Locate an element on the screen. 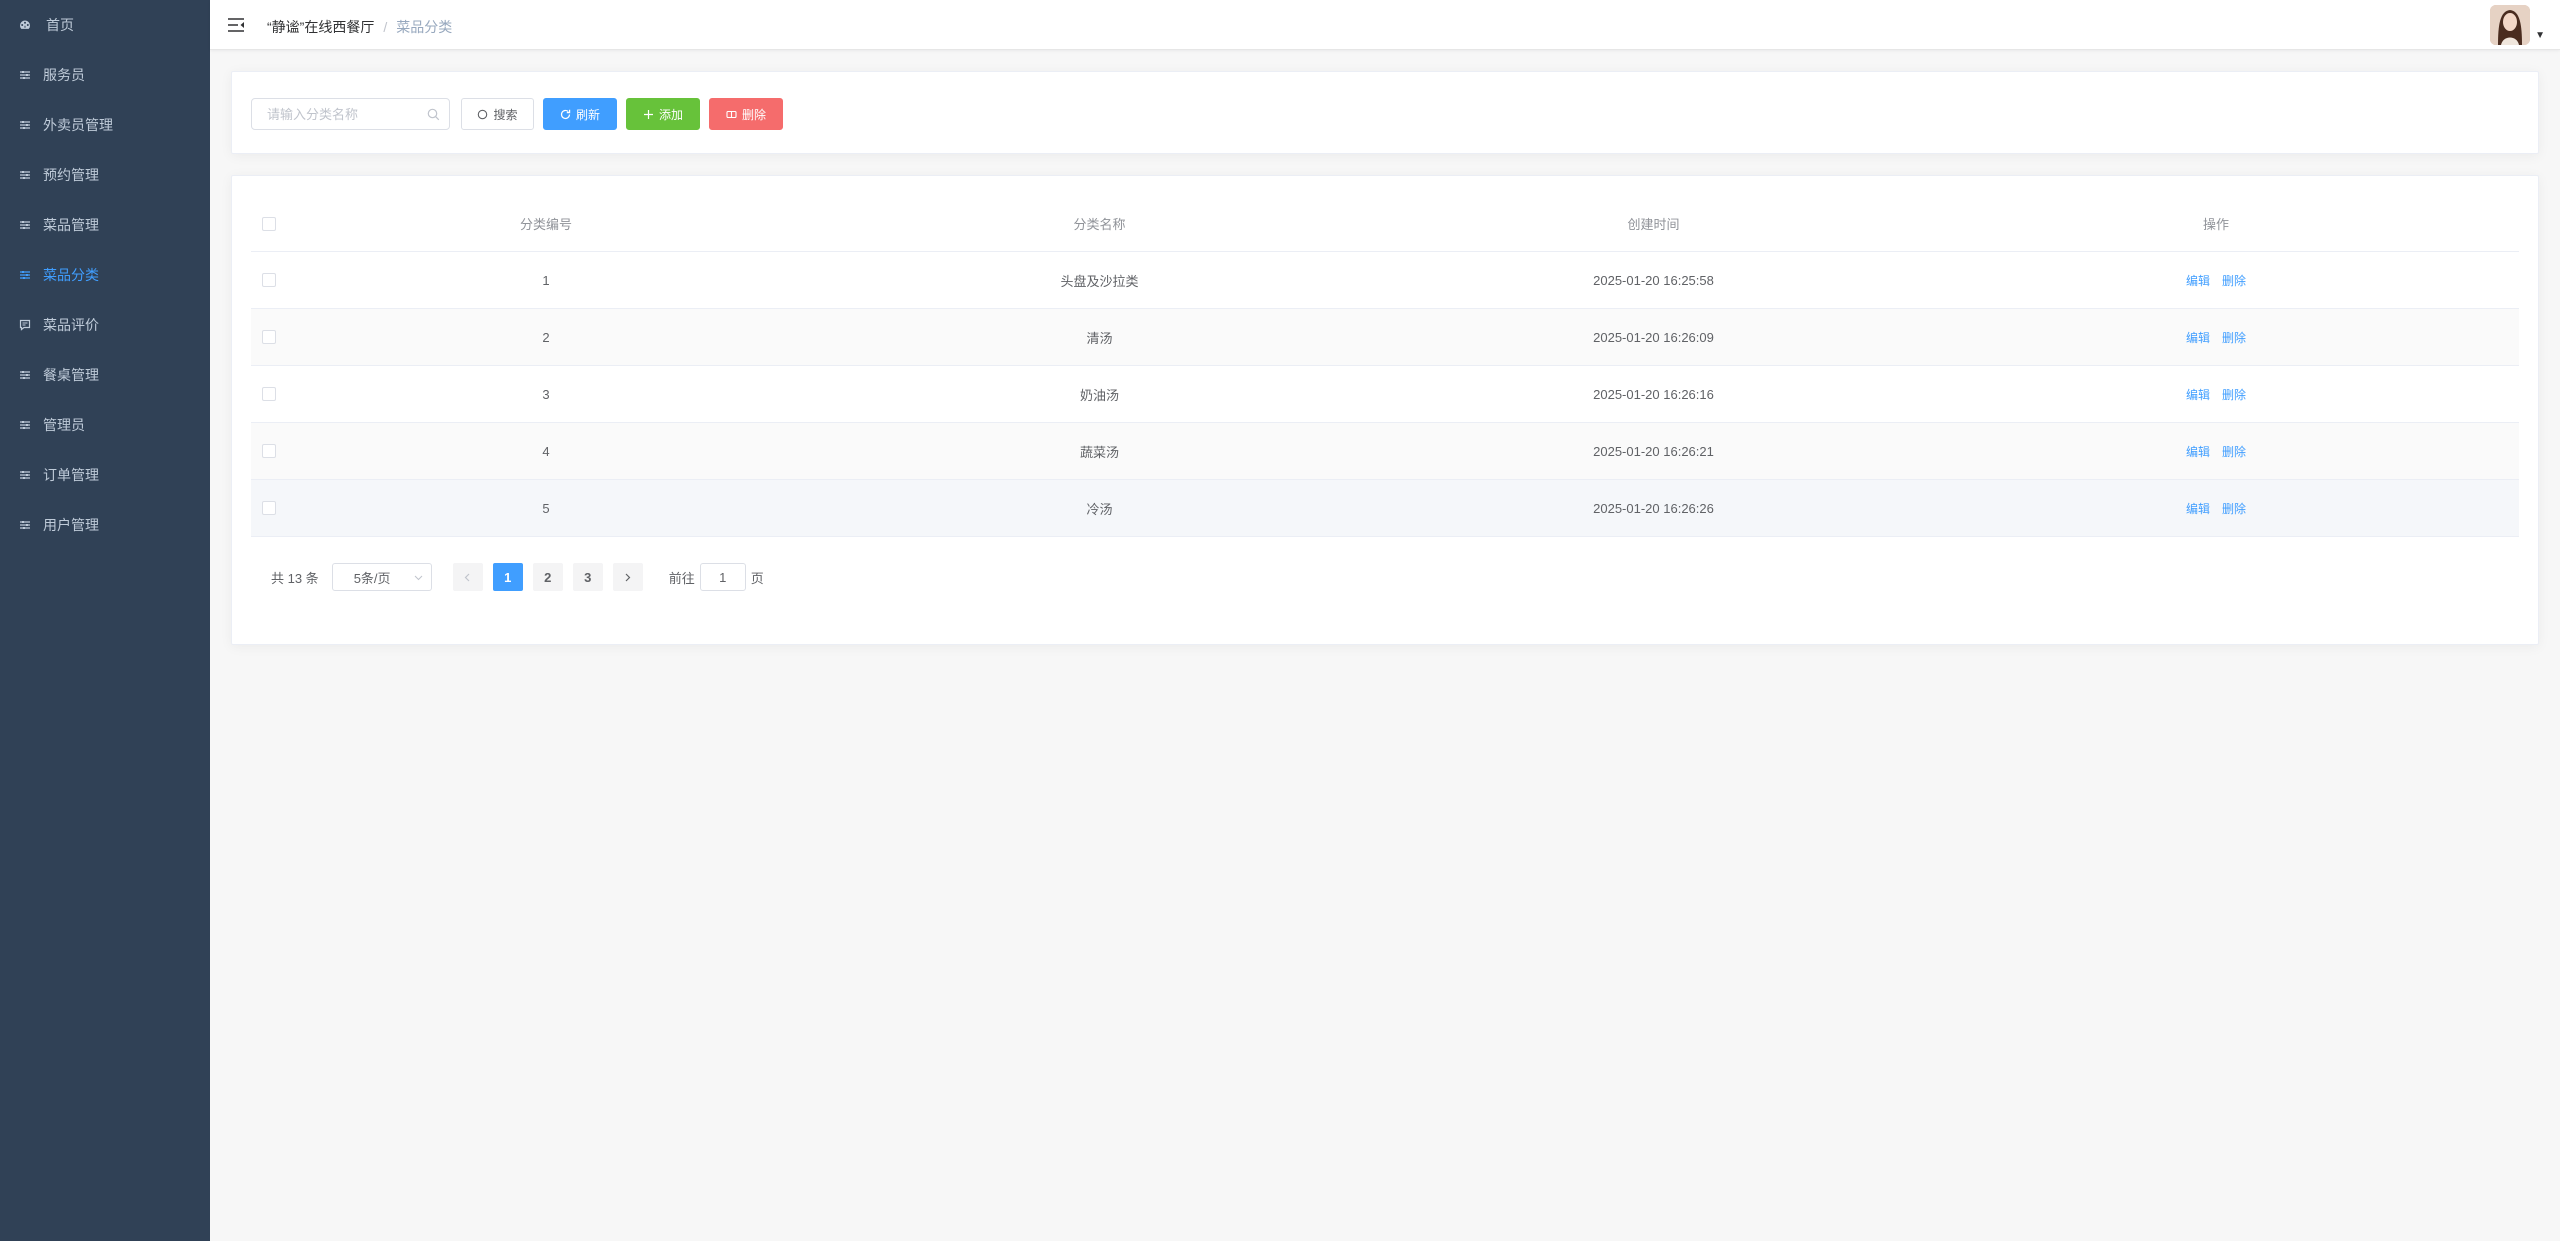 The image size is (2560, 1241). select-all-checkbox is located at coordinates (269, 223).